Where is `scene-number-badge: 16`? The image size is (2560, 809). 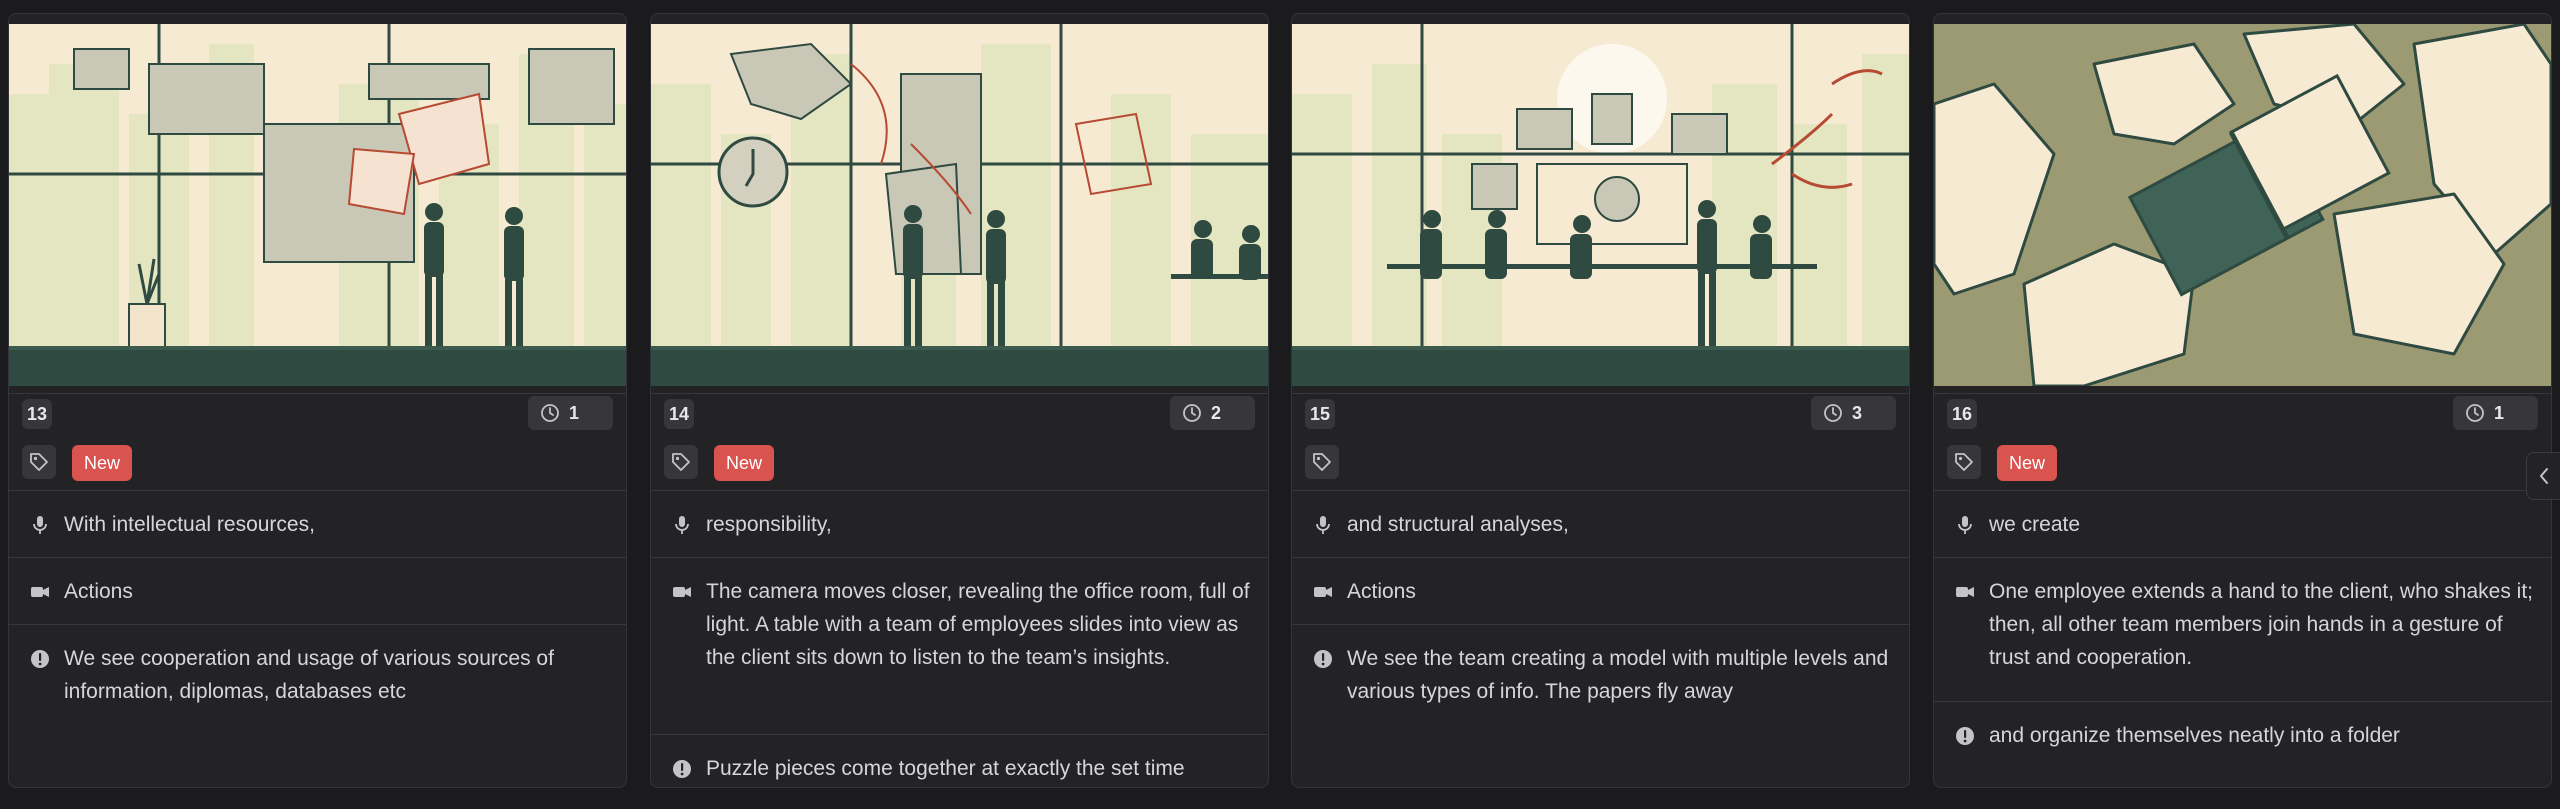 scene-number-badge: 16 is located at coordinates (1962, 414).